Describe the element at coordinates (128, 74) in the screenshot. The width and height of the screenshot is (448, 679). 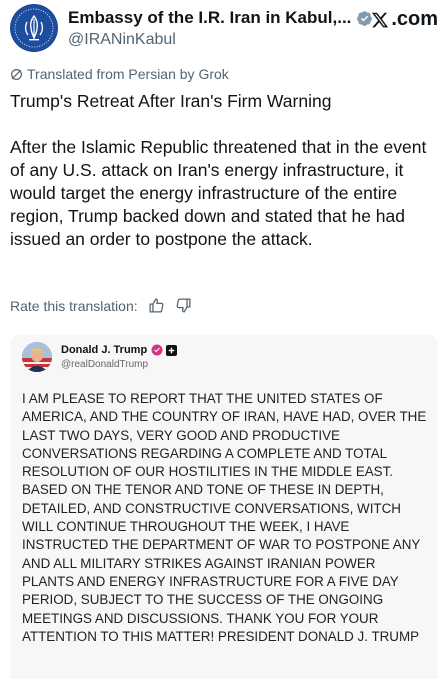
I see `translation-note-text: Translated from Persian by Grok` at that location.